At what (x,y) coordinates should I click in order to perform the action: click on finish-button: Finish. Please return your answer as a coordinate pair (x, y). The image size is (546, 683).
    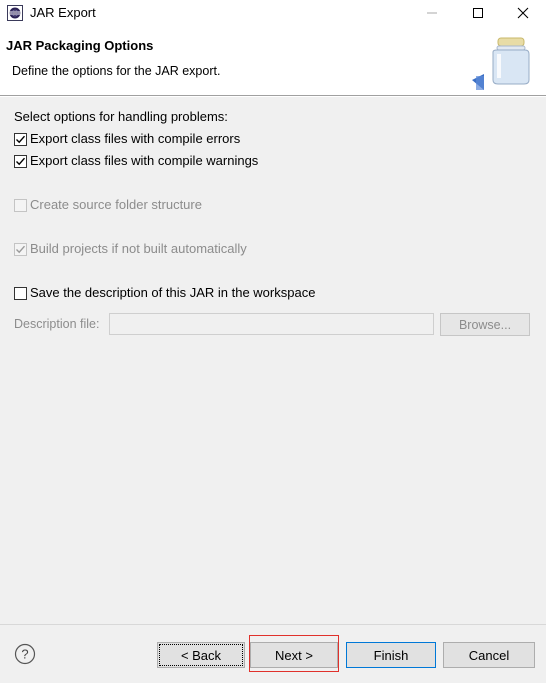
    Looking at the image, I should click on (391, 655).